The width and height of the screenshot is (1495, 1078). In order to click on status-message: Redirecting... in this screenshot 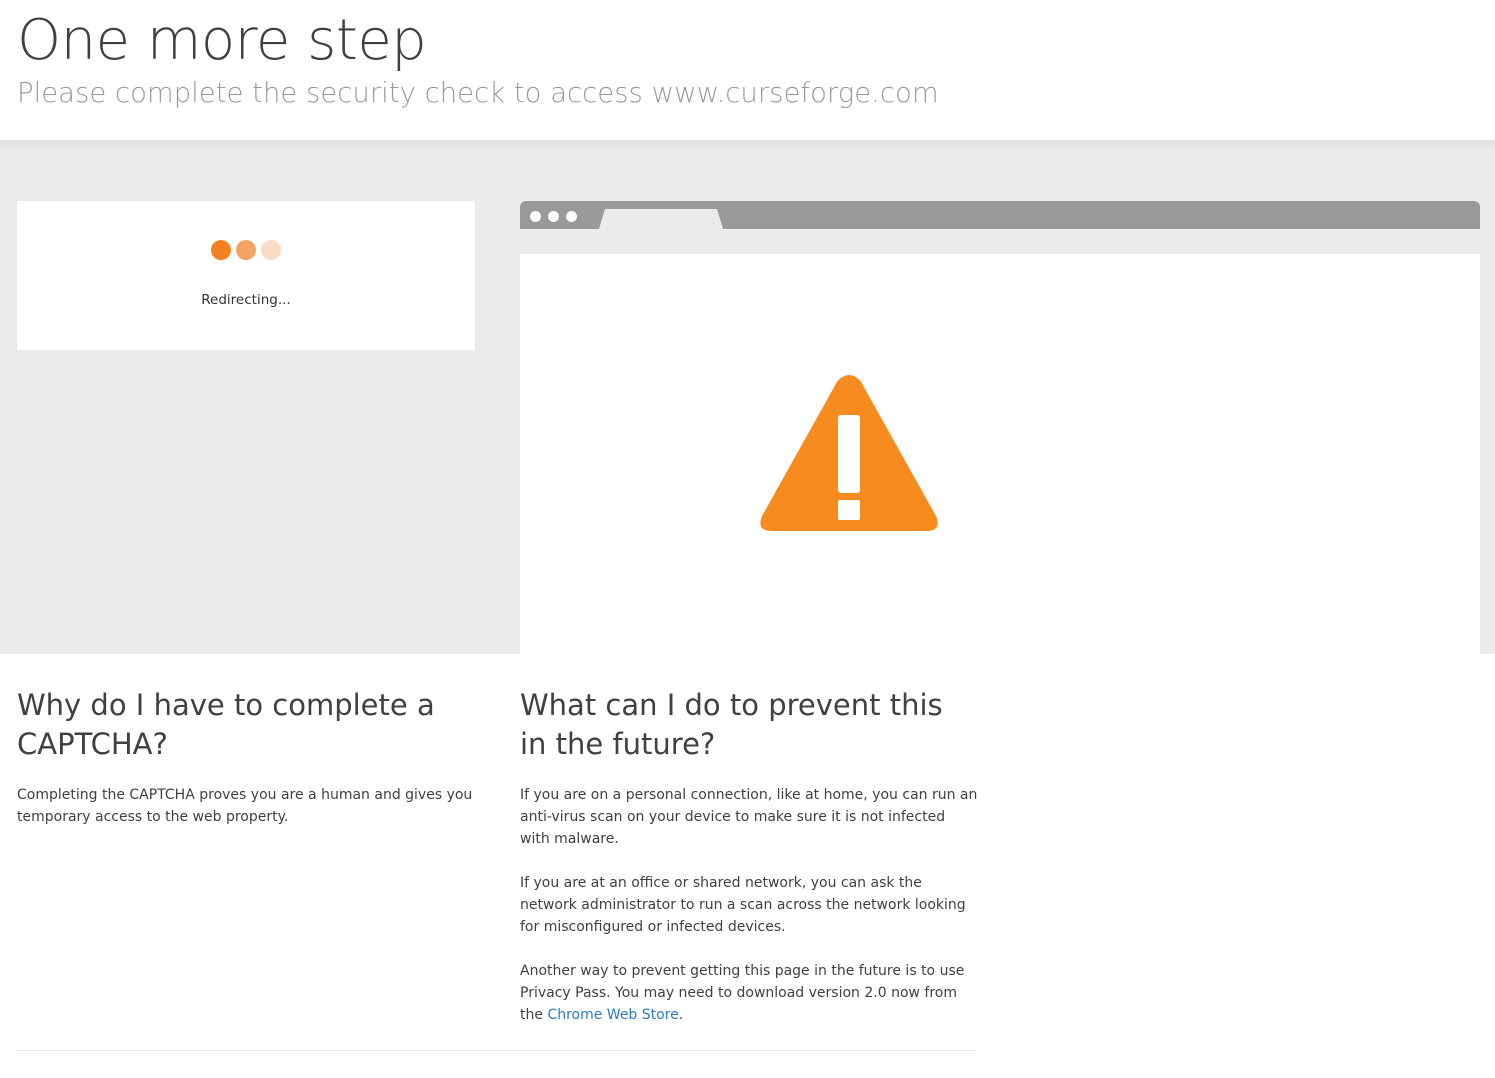, I will do `click(246, 300)`.